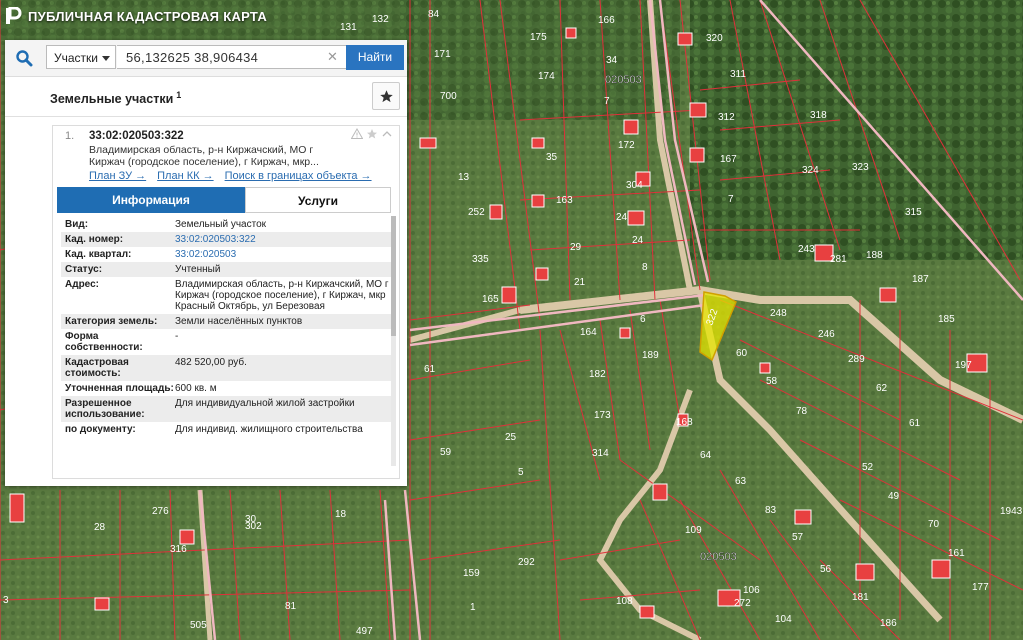  I want to click on info-row: Кад. квартал: 33:02:020503, so click(226, 254).